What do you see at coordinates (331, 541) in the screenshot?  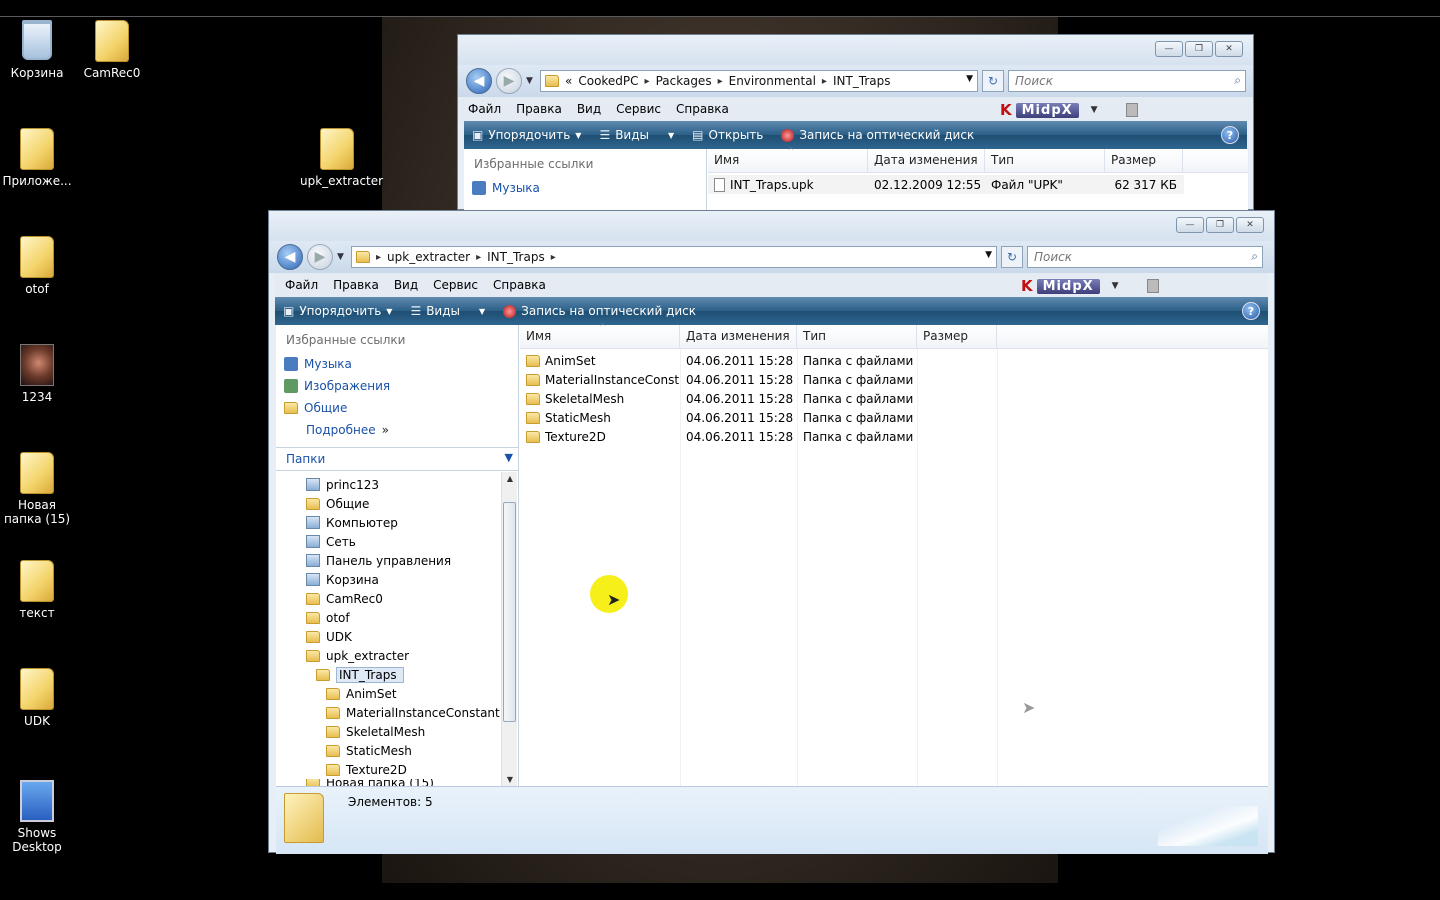 I see `tree-item: Сеть` at bounding box center [331, 541].